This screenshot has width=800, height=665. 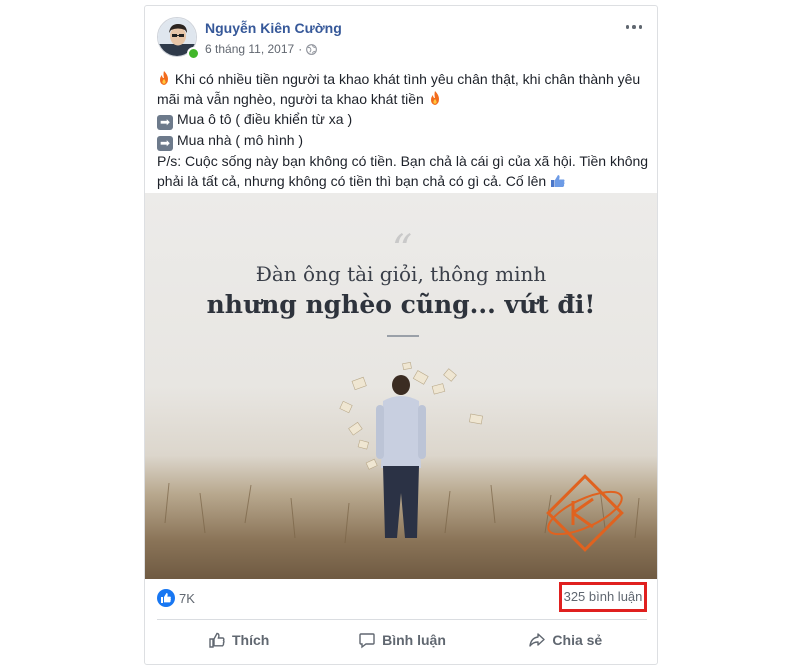 What do you see at coordinates (312, 49) in the screenshot?
I see `globe-icon` at bounding box center [312, 49].